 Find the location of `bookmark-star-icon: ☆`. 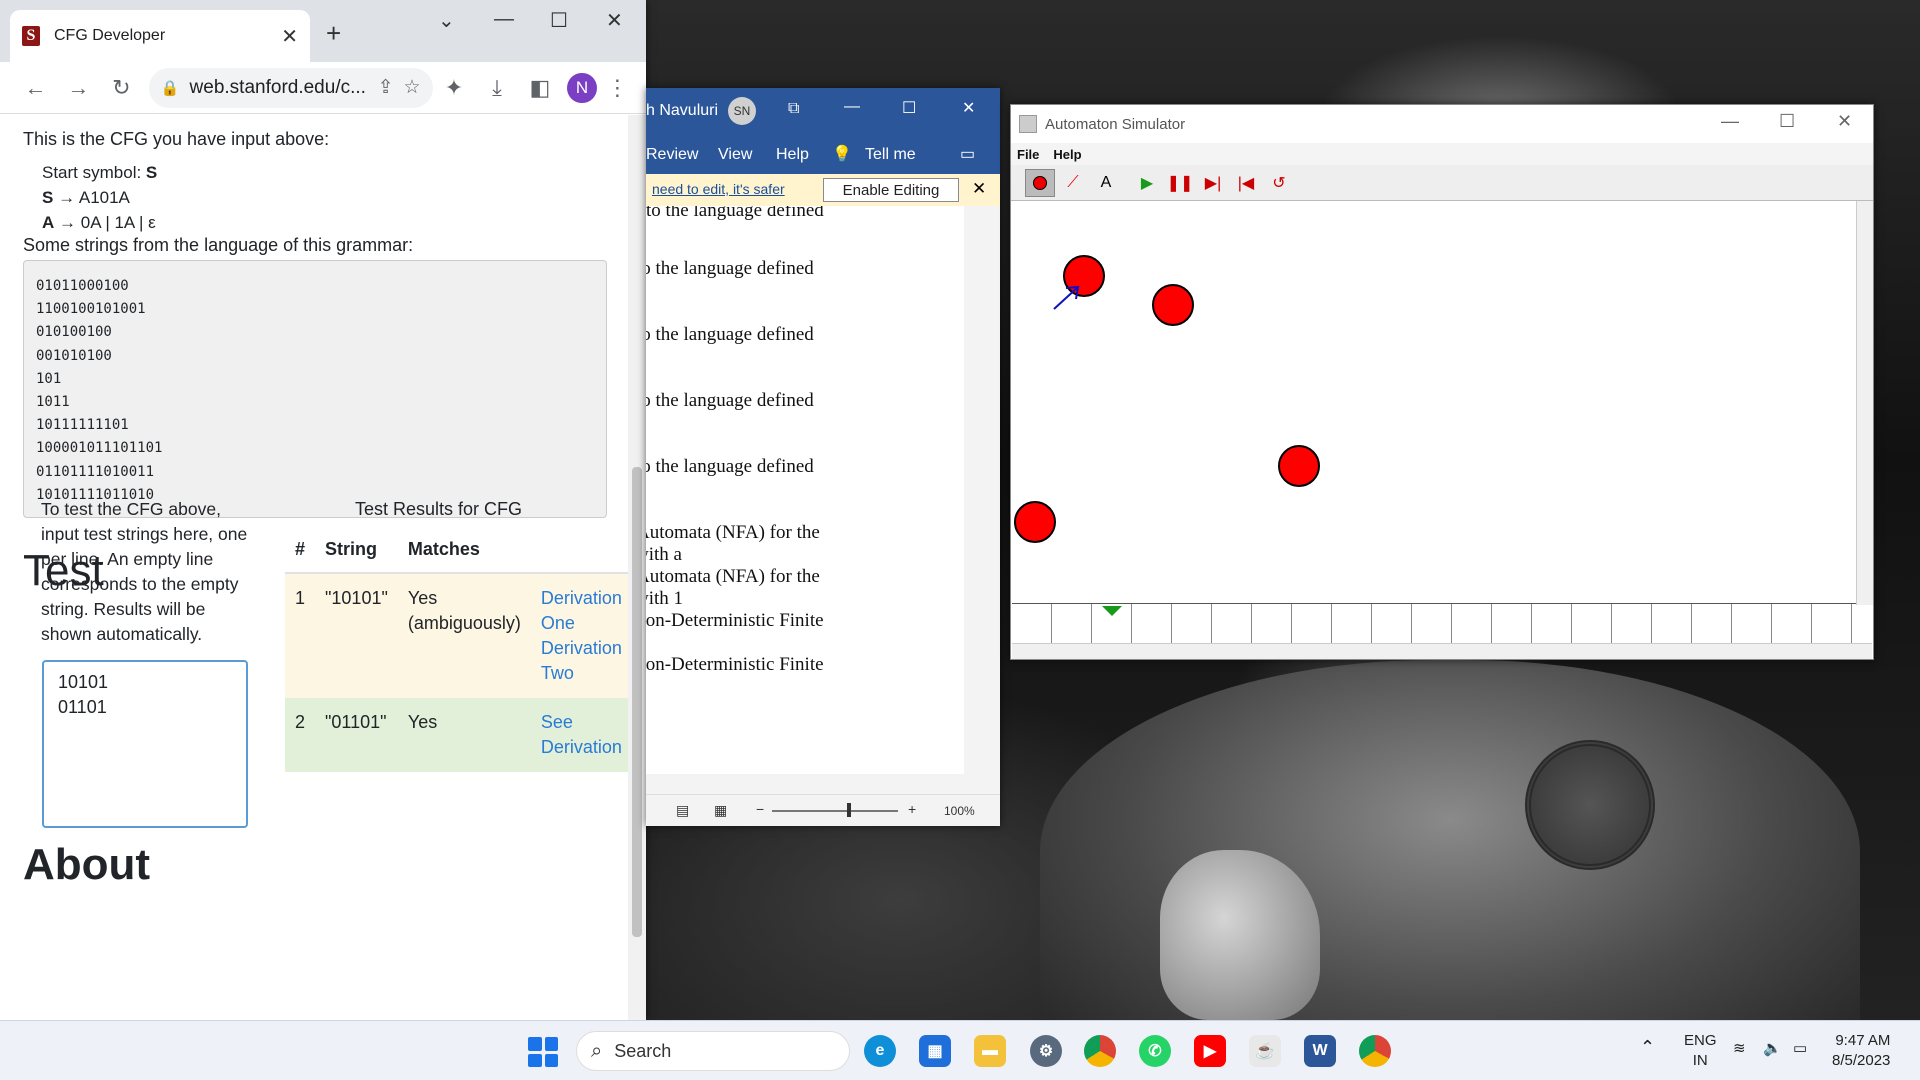

bookmark-star-icon: ☆ is located at coordinates (412, 87).